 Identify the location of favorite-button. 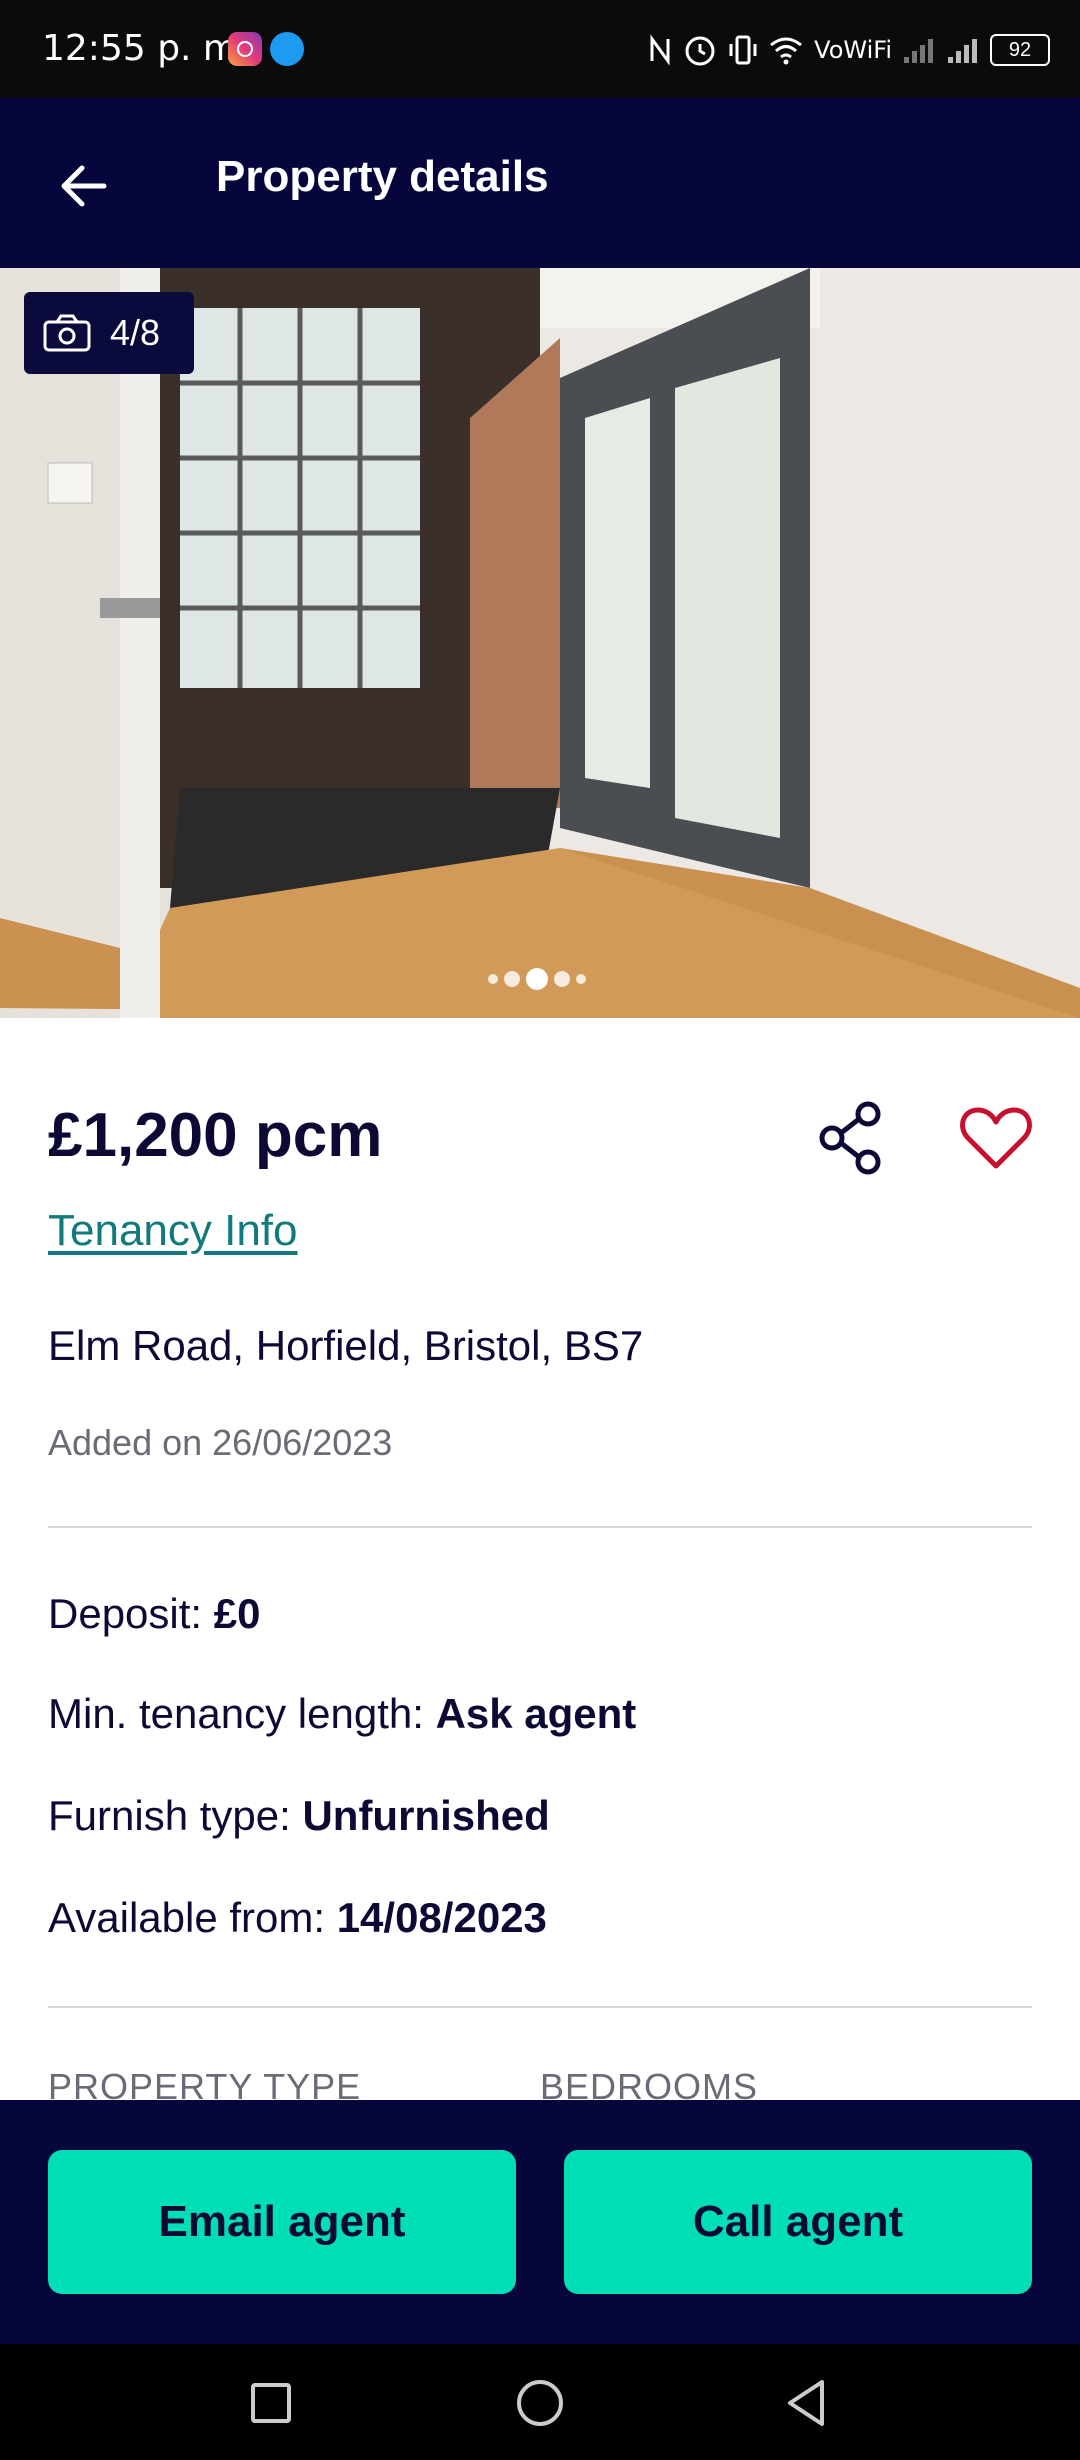
(996, 1138).